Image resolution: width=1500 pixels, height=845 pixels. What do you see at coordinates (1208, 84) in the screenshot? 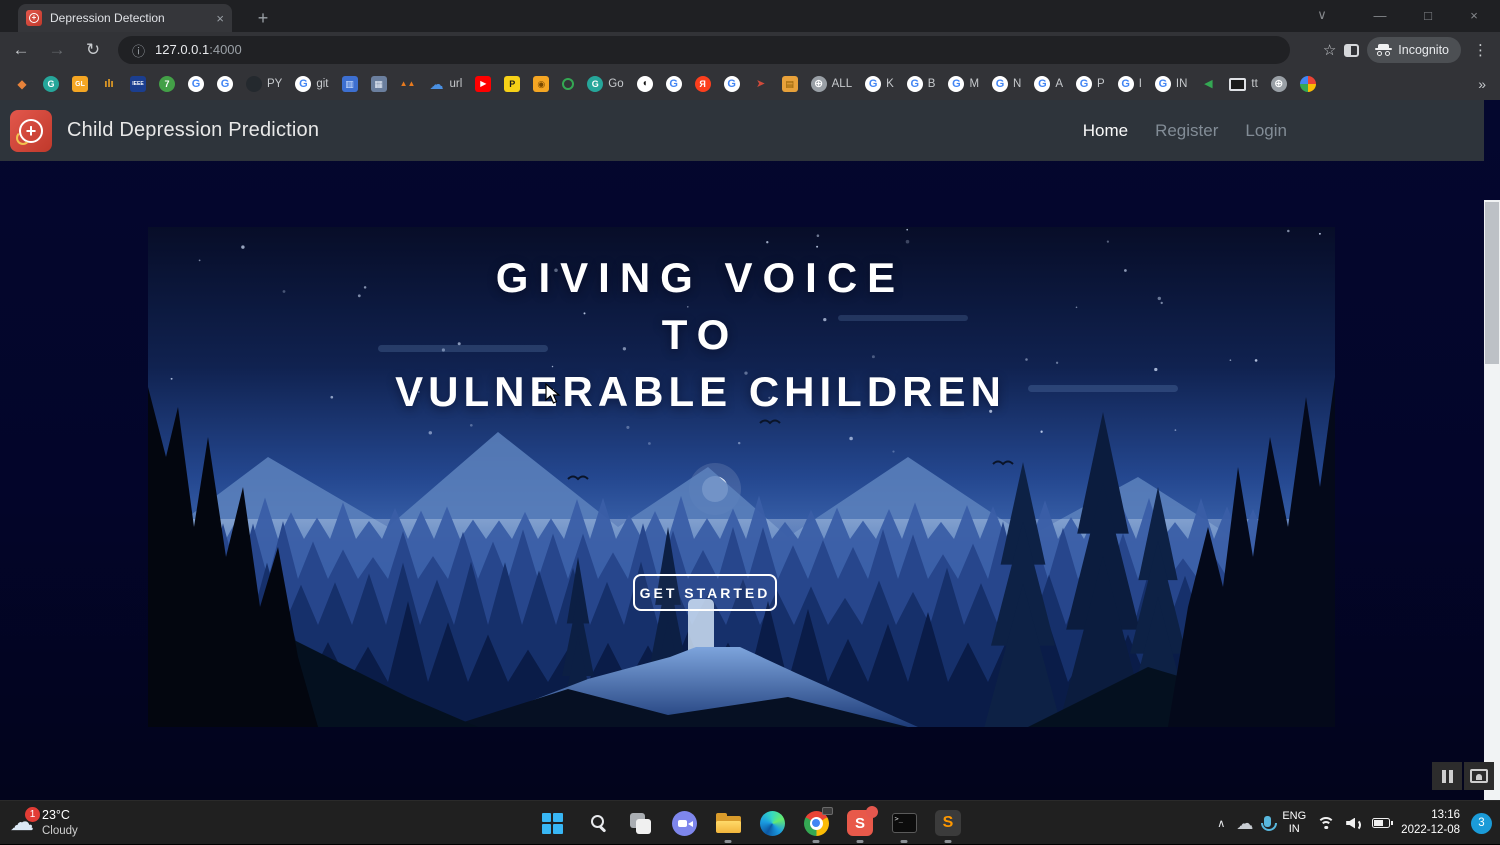
I see `bookmark-item-34: ◀` at bounding box center [1208, 84].